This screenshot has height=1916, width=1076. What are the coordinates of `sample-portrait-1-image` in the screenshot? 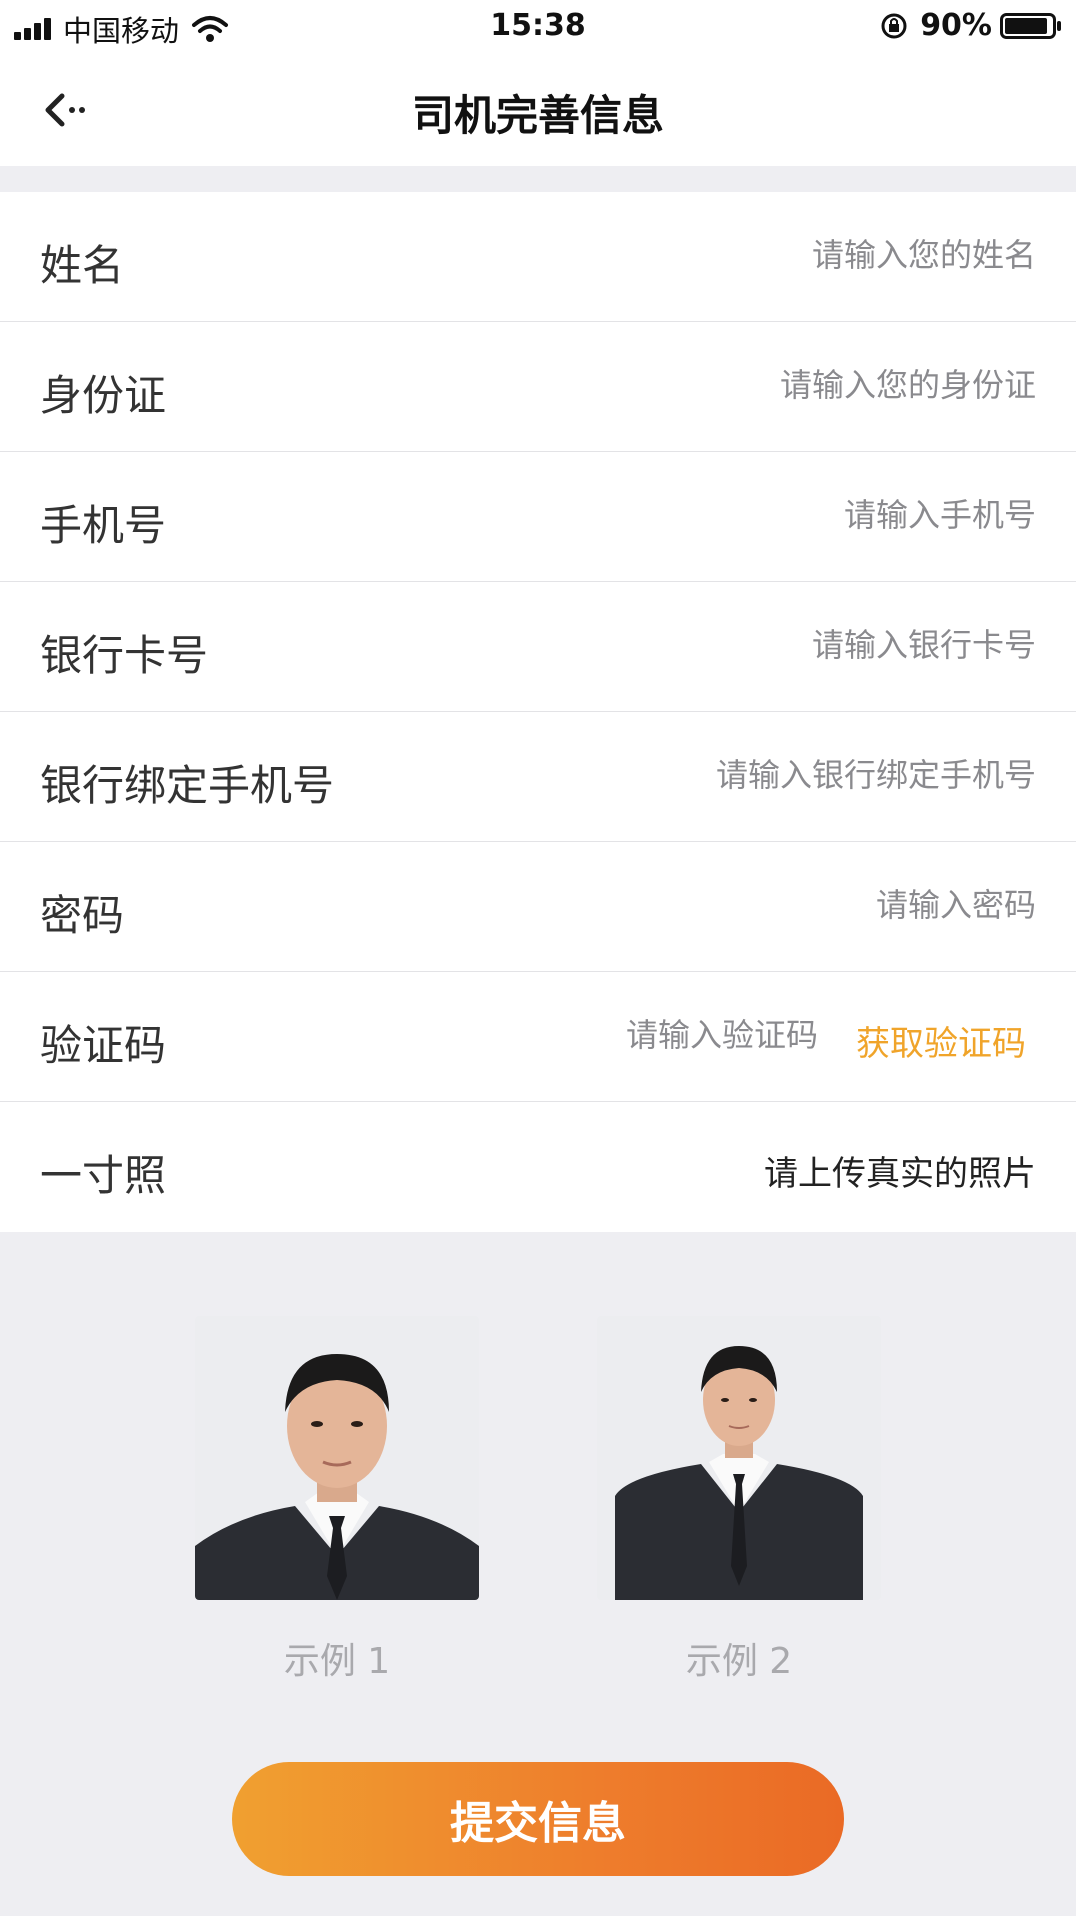 It's located at (337, 1458).